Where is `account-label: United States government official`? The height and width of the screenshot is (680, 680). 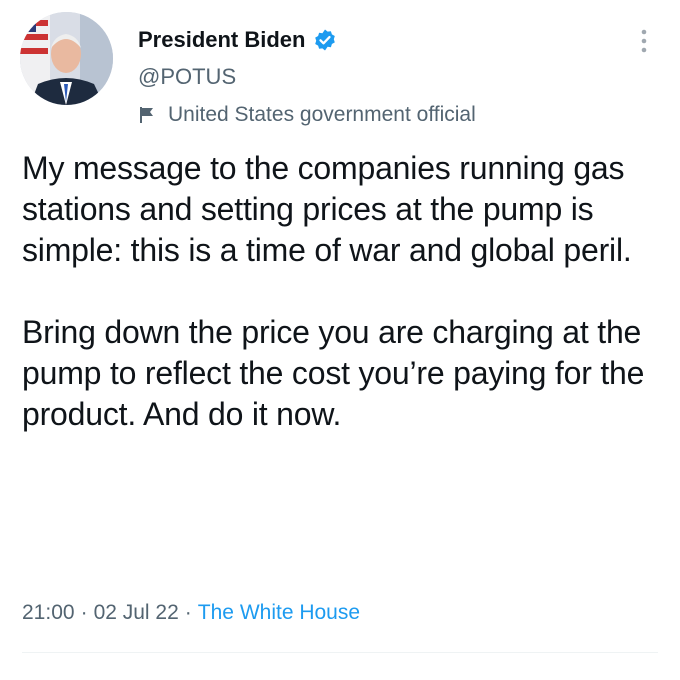
account-label: United States government official is located at coordinates (307, 115).